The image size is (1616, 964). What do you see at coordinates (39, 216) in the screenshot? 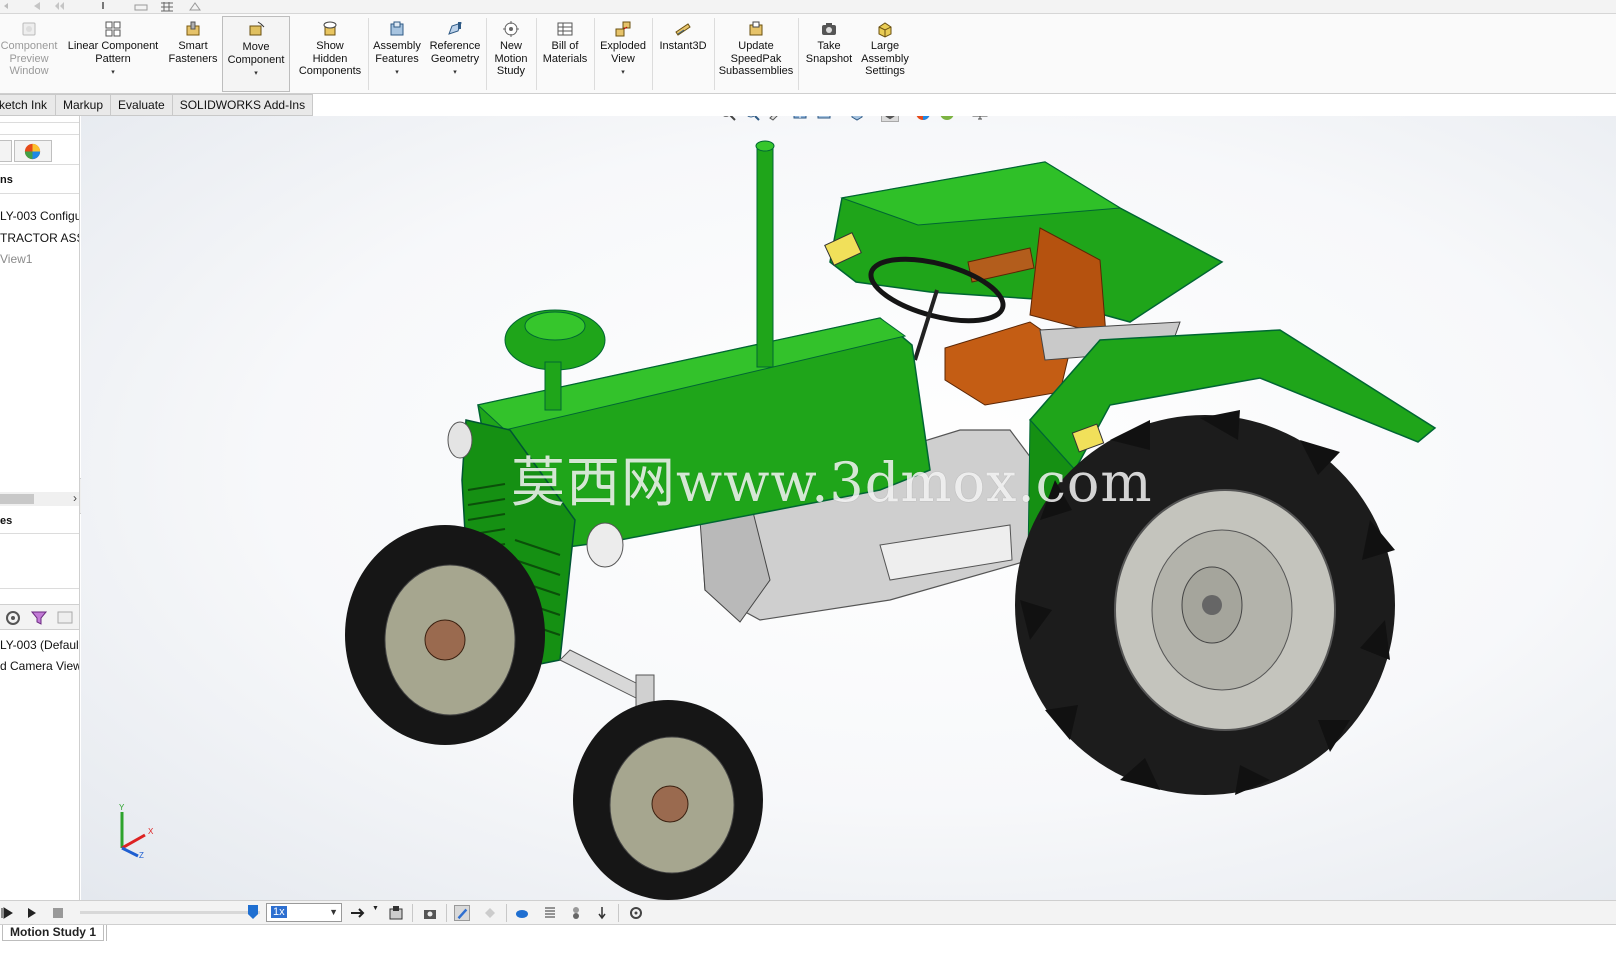
I see `tree-item: LY-003 Configu` at bounding box center [39, 216].